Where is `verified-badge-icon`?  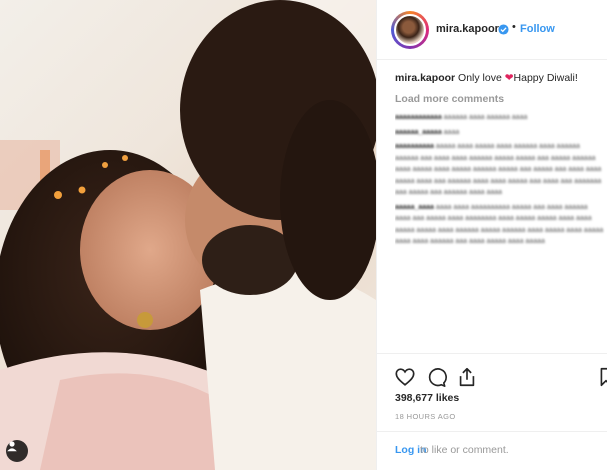
verified-badge-icon is located at coordinates (503, 29).